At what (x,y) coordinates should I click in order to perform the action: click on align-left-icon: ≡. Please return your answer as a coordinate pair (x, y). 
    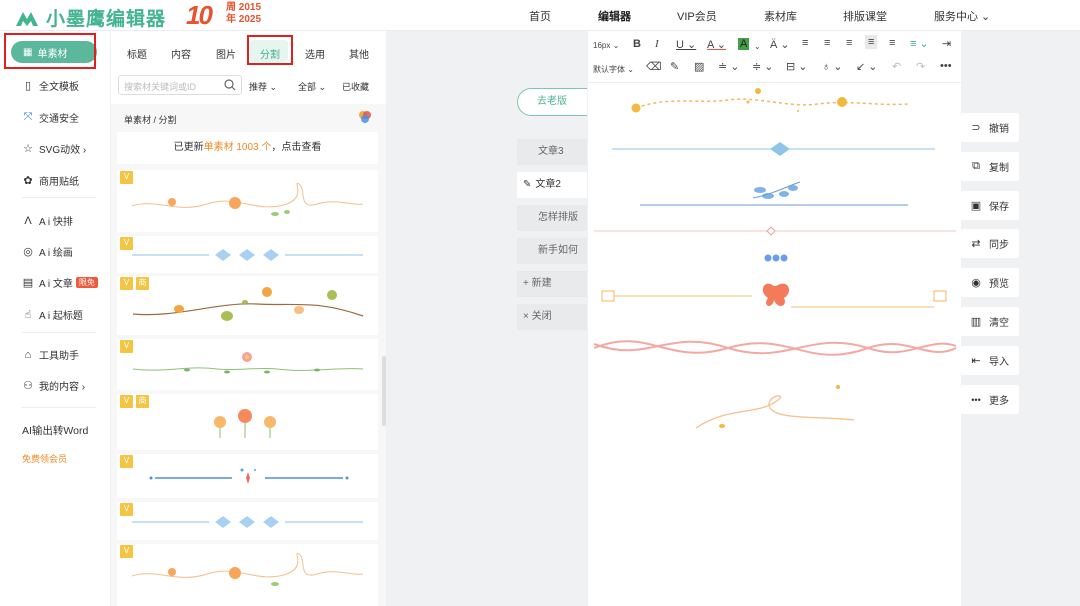
    Looking at the image, I should click on (805, 43).